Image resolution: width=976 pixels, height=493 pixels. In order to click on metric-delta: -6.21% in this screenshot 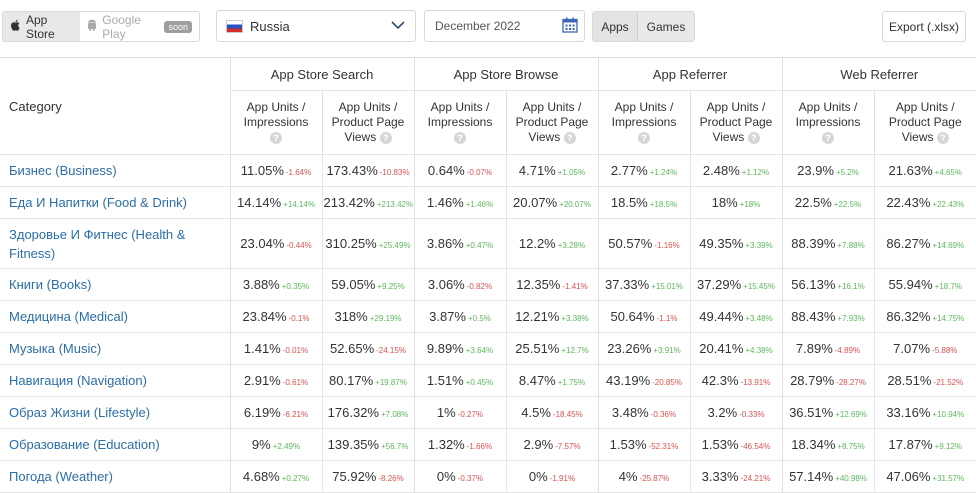, I will do `click(295, 414)`.